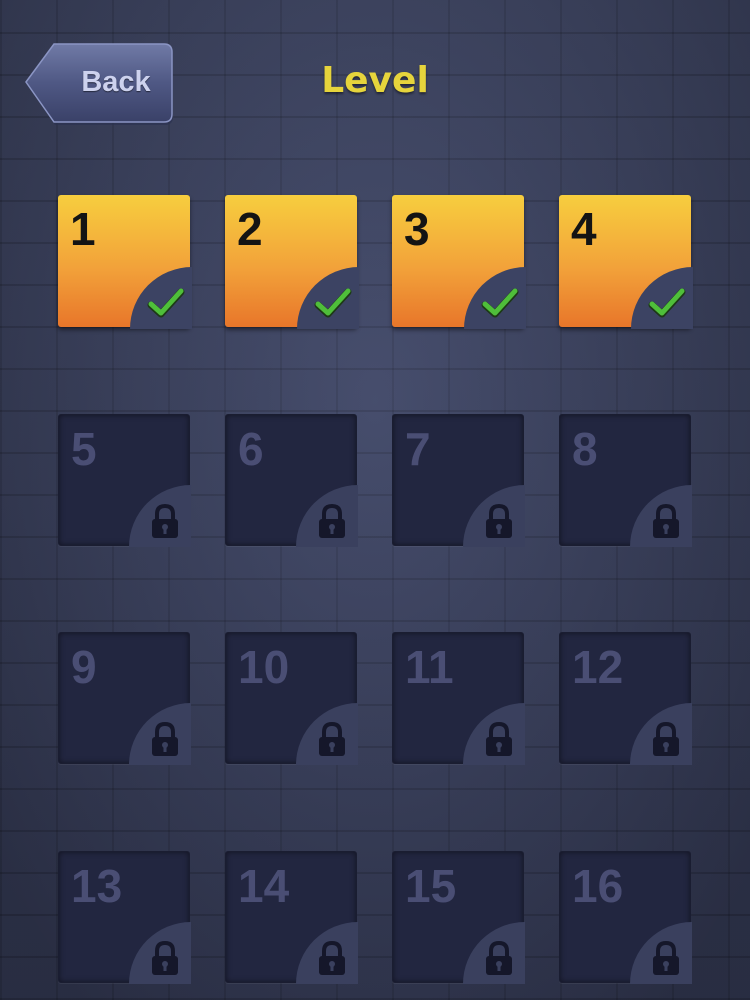 Image resolution: width=750 pixels, height=1000 pixels. Describe the element at coordinates (598, 886) in the screenshot. I see `level-number: 16` at that location.